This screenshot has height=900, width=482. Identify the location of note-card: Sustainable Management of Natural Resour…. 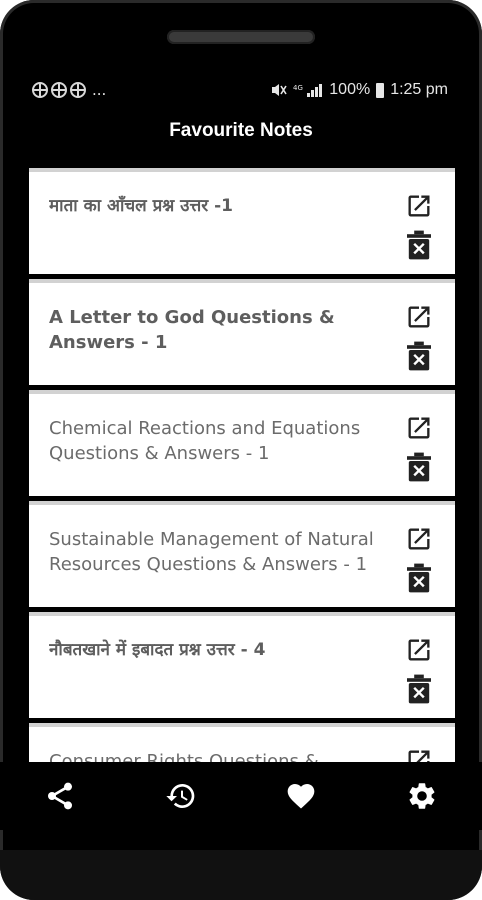
(242, 554).